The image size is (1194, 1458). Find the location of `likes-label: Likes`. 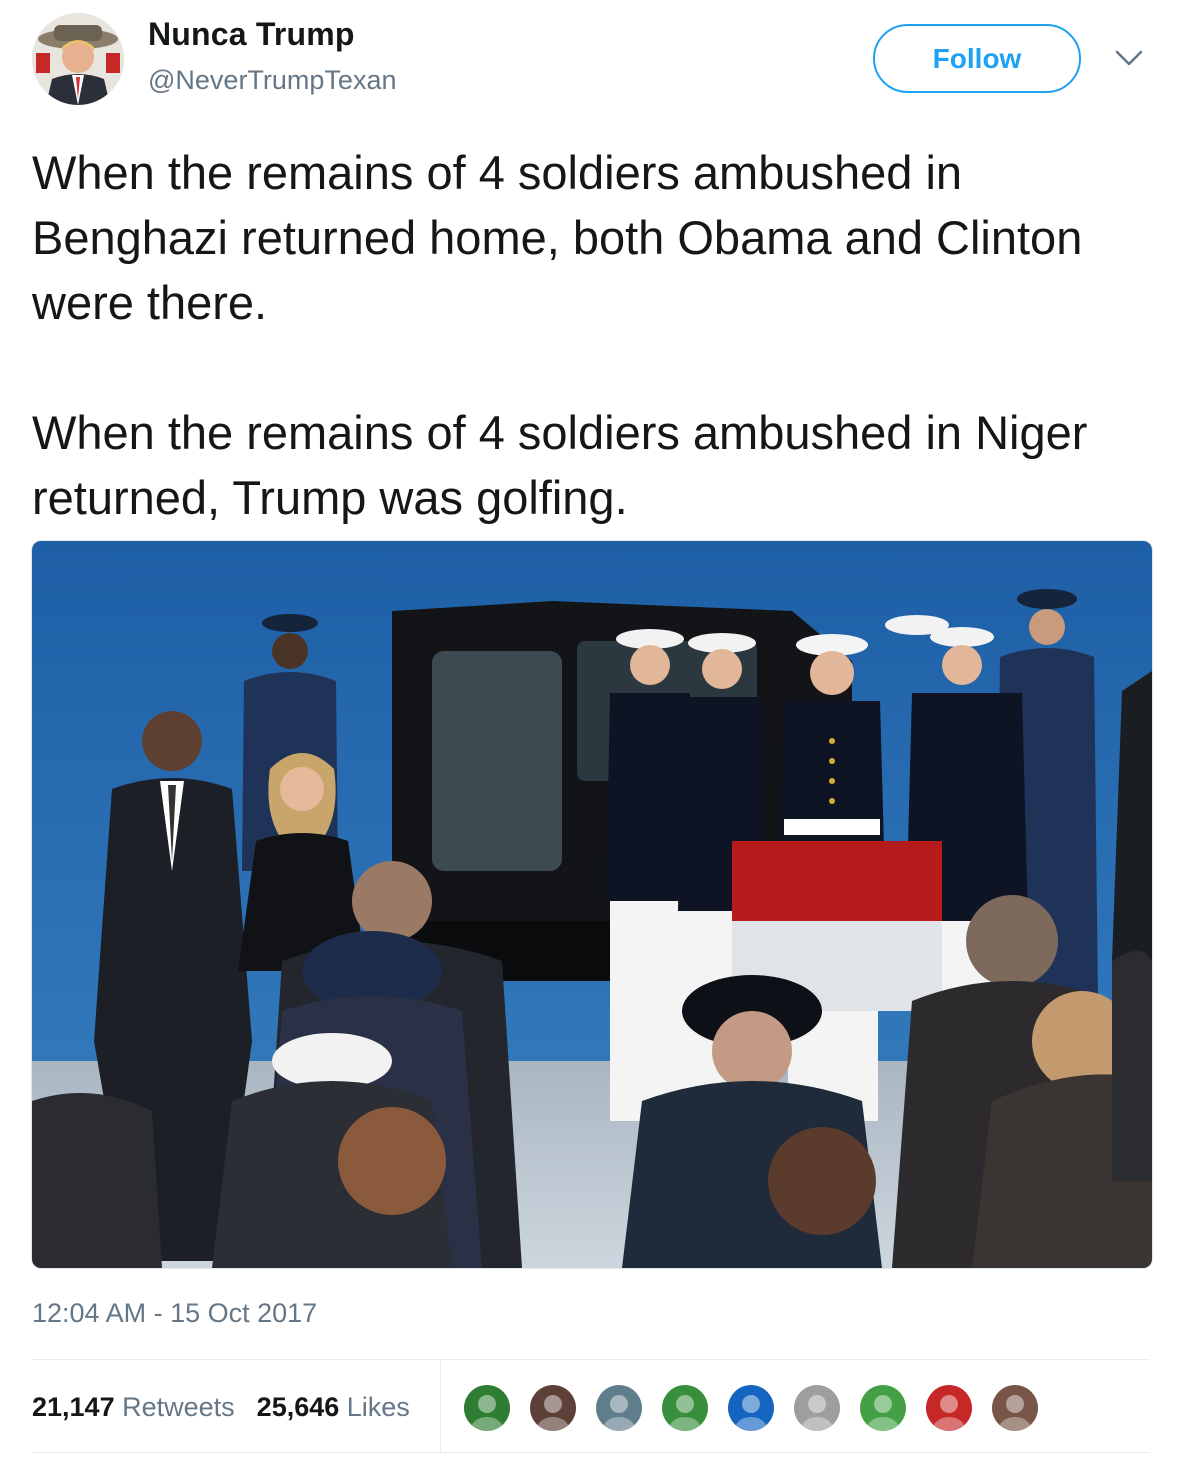

likes-label: Likes is located at coordinates (378, 1406).